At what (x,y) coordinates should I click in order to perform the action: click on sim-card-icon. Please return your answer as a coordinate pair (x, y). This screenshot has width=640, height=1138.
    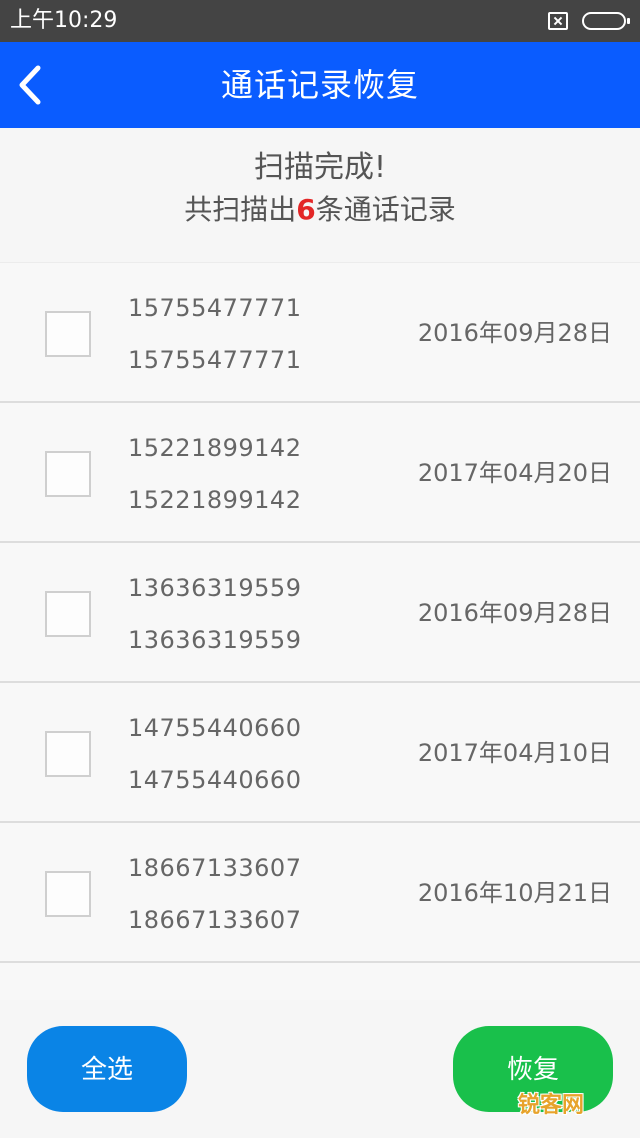
    Looking at the image, I should click on (558, 21).